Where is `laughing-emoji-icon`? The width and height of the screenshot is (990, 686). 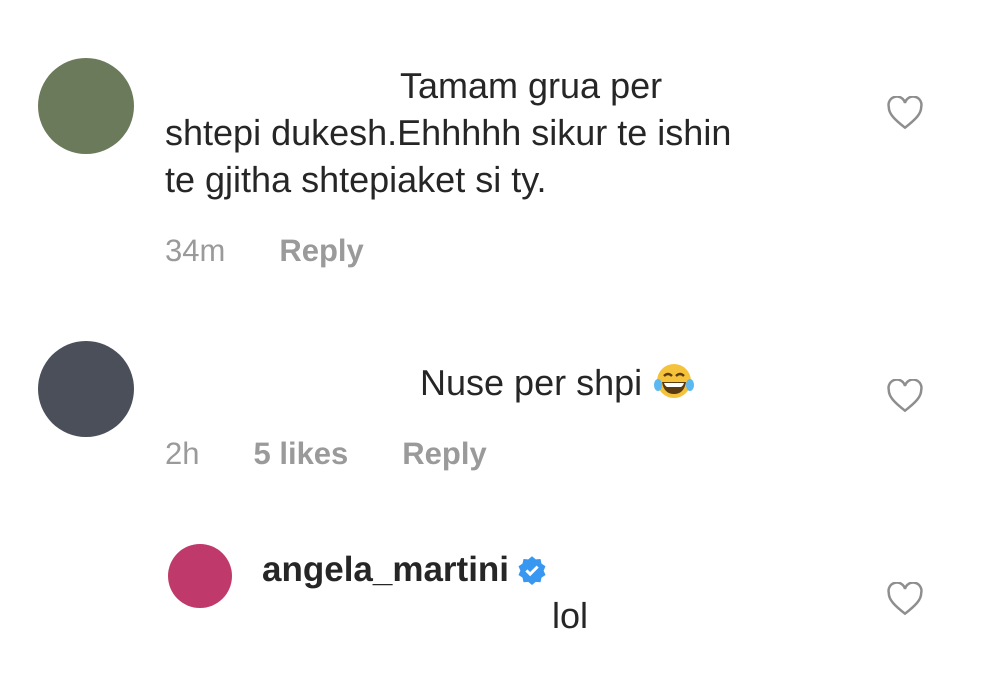
laughing-emoji-icon is located at coordinates (674, 381).